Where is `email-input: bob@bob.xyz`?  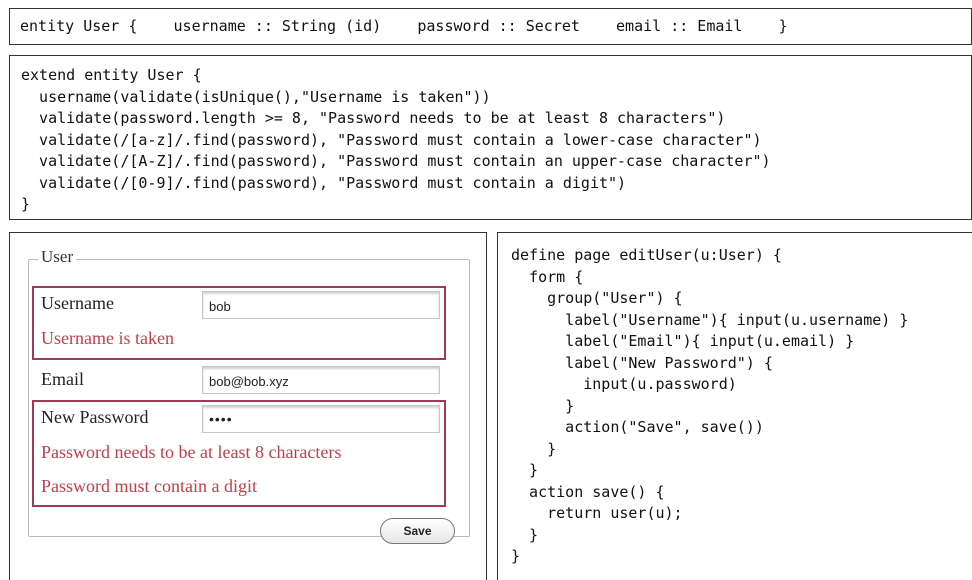 email-input: bob@bob.xyz is located at coordinates (321, 380).